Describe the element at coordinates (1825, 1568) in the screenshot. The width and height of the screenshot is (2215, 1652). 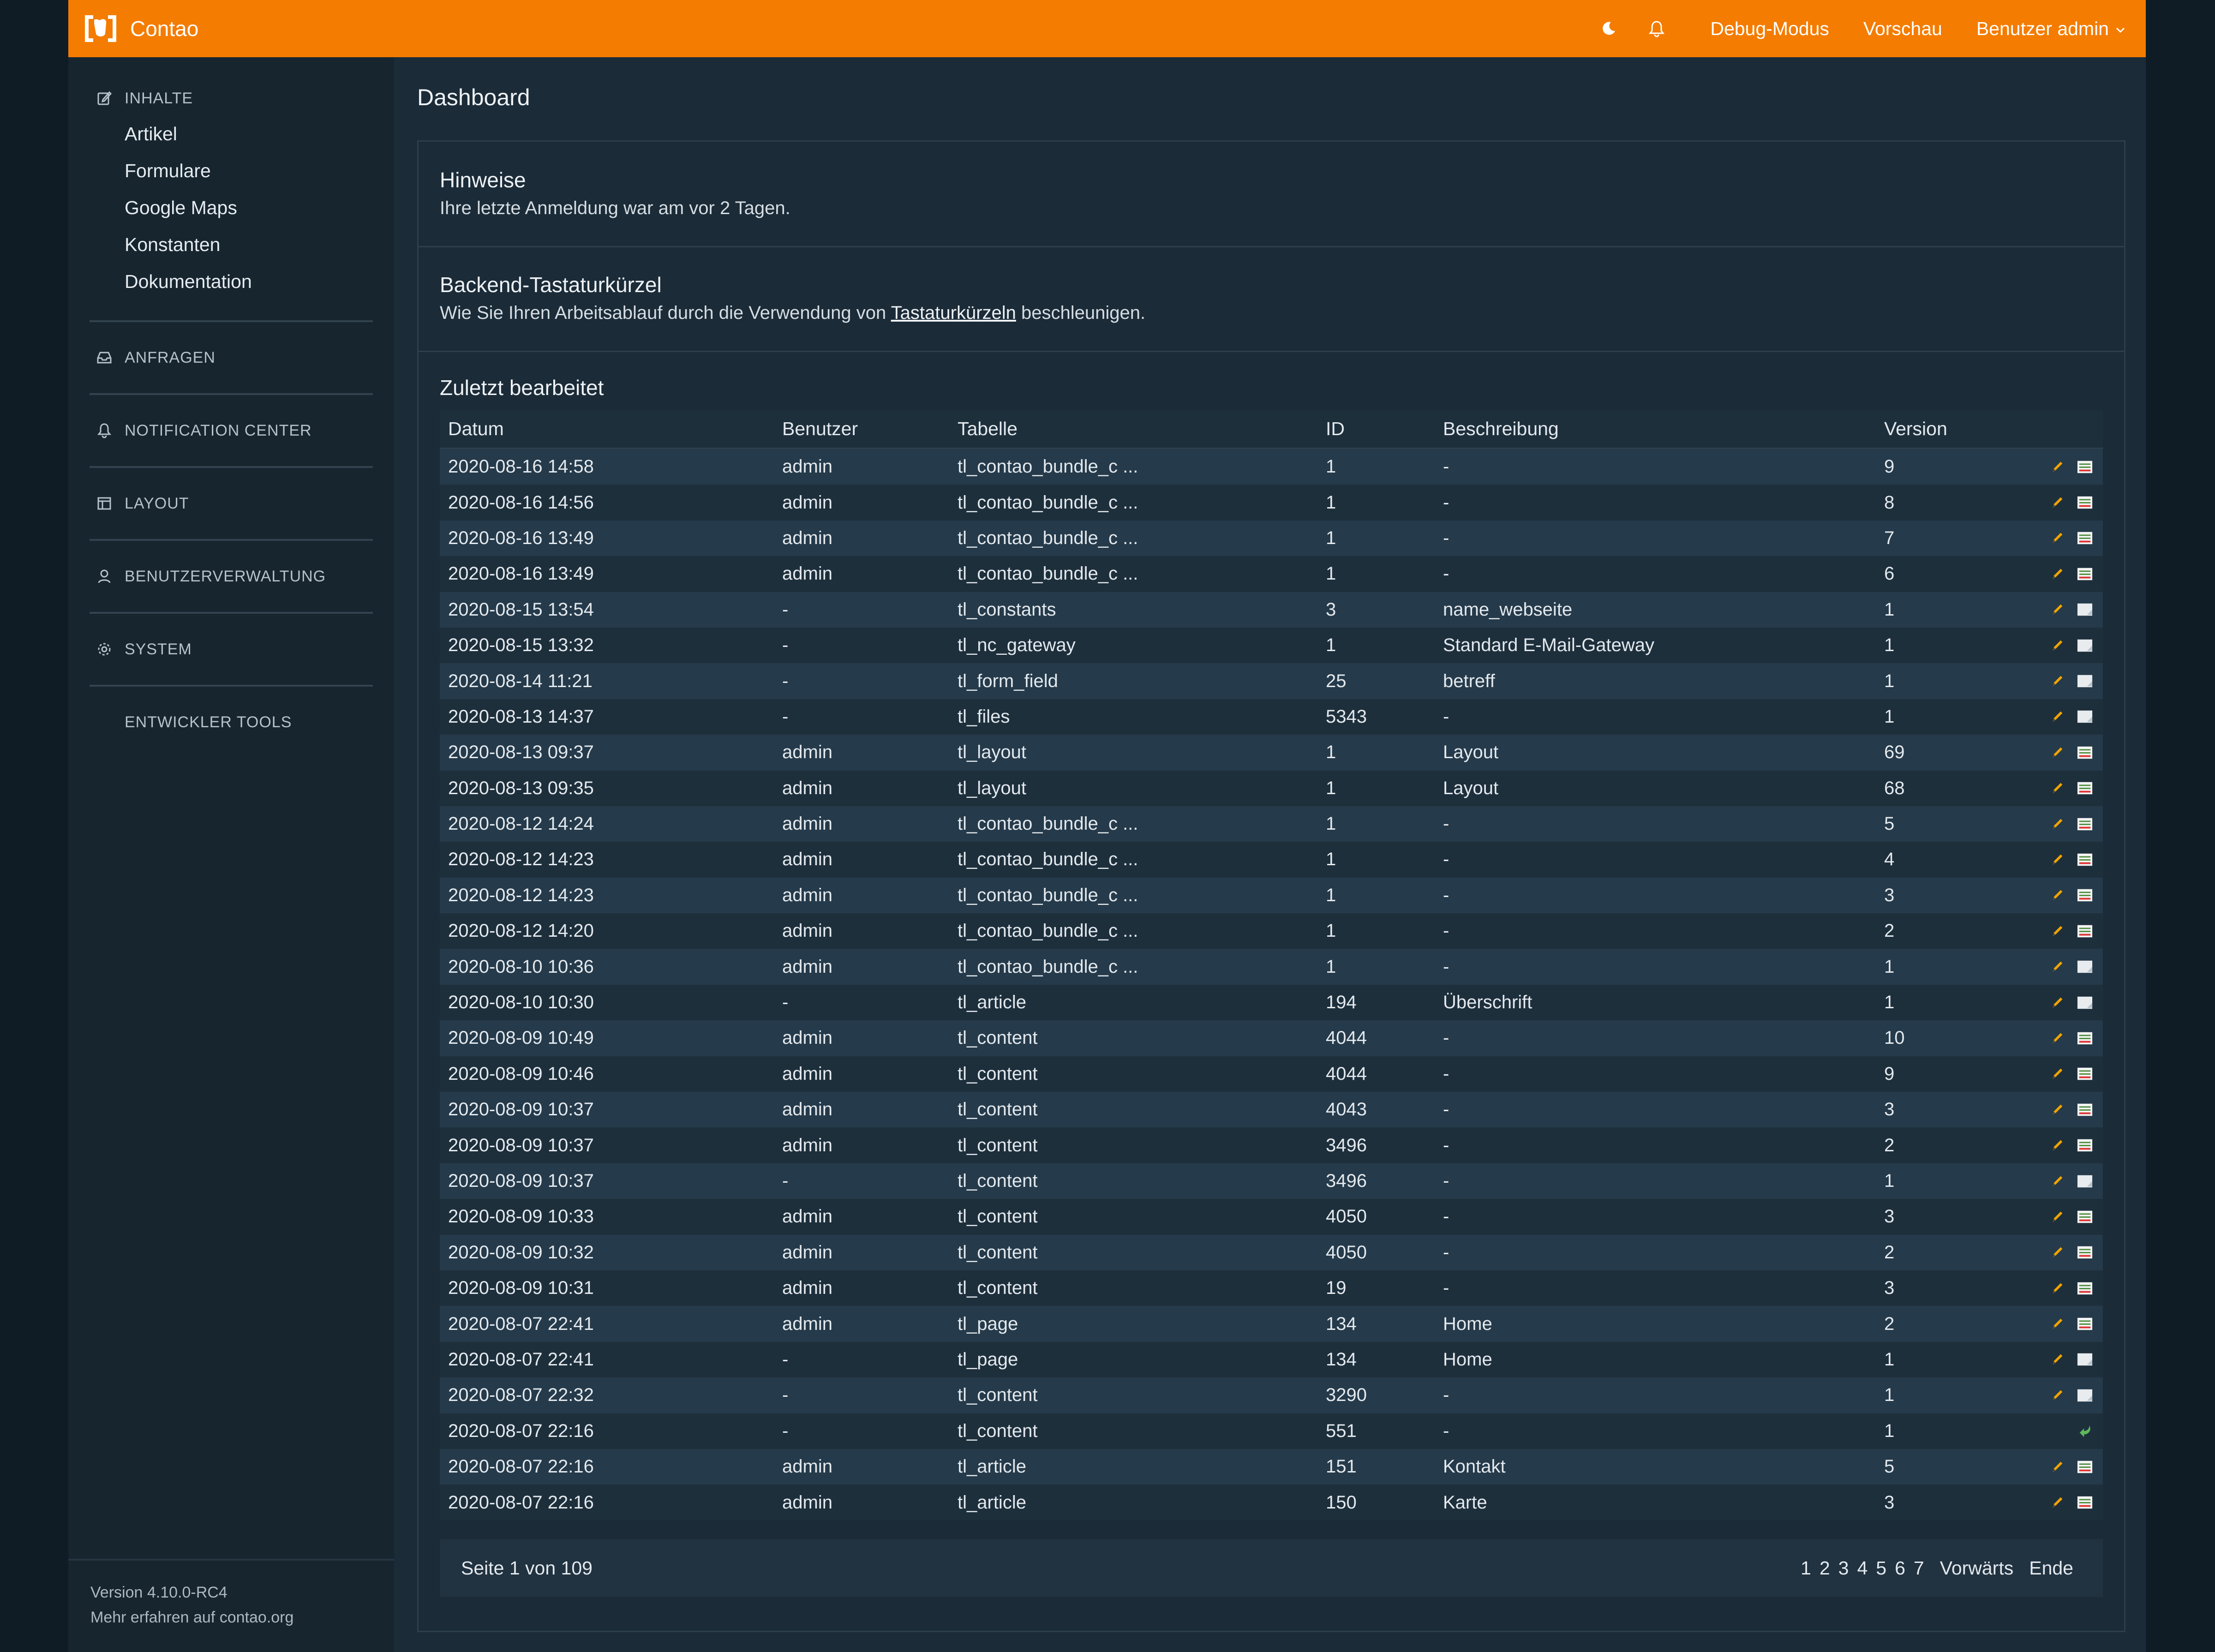
I see `page-link-2: 2` at that location.